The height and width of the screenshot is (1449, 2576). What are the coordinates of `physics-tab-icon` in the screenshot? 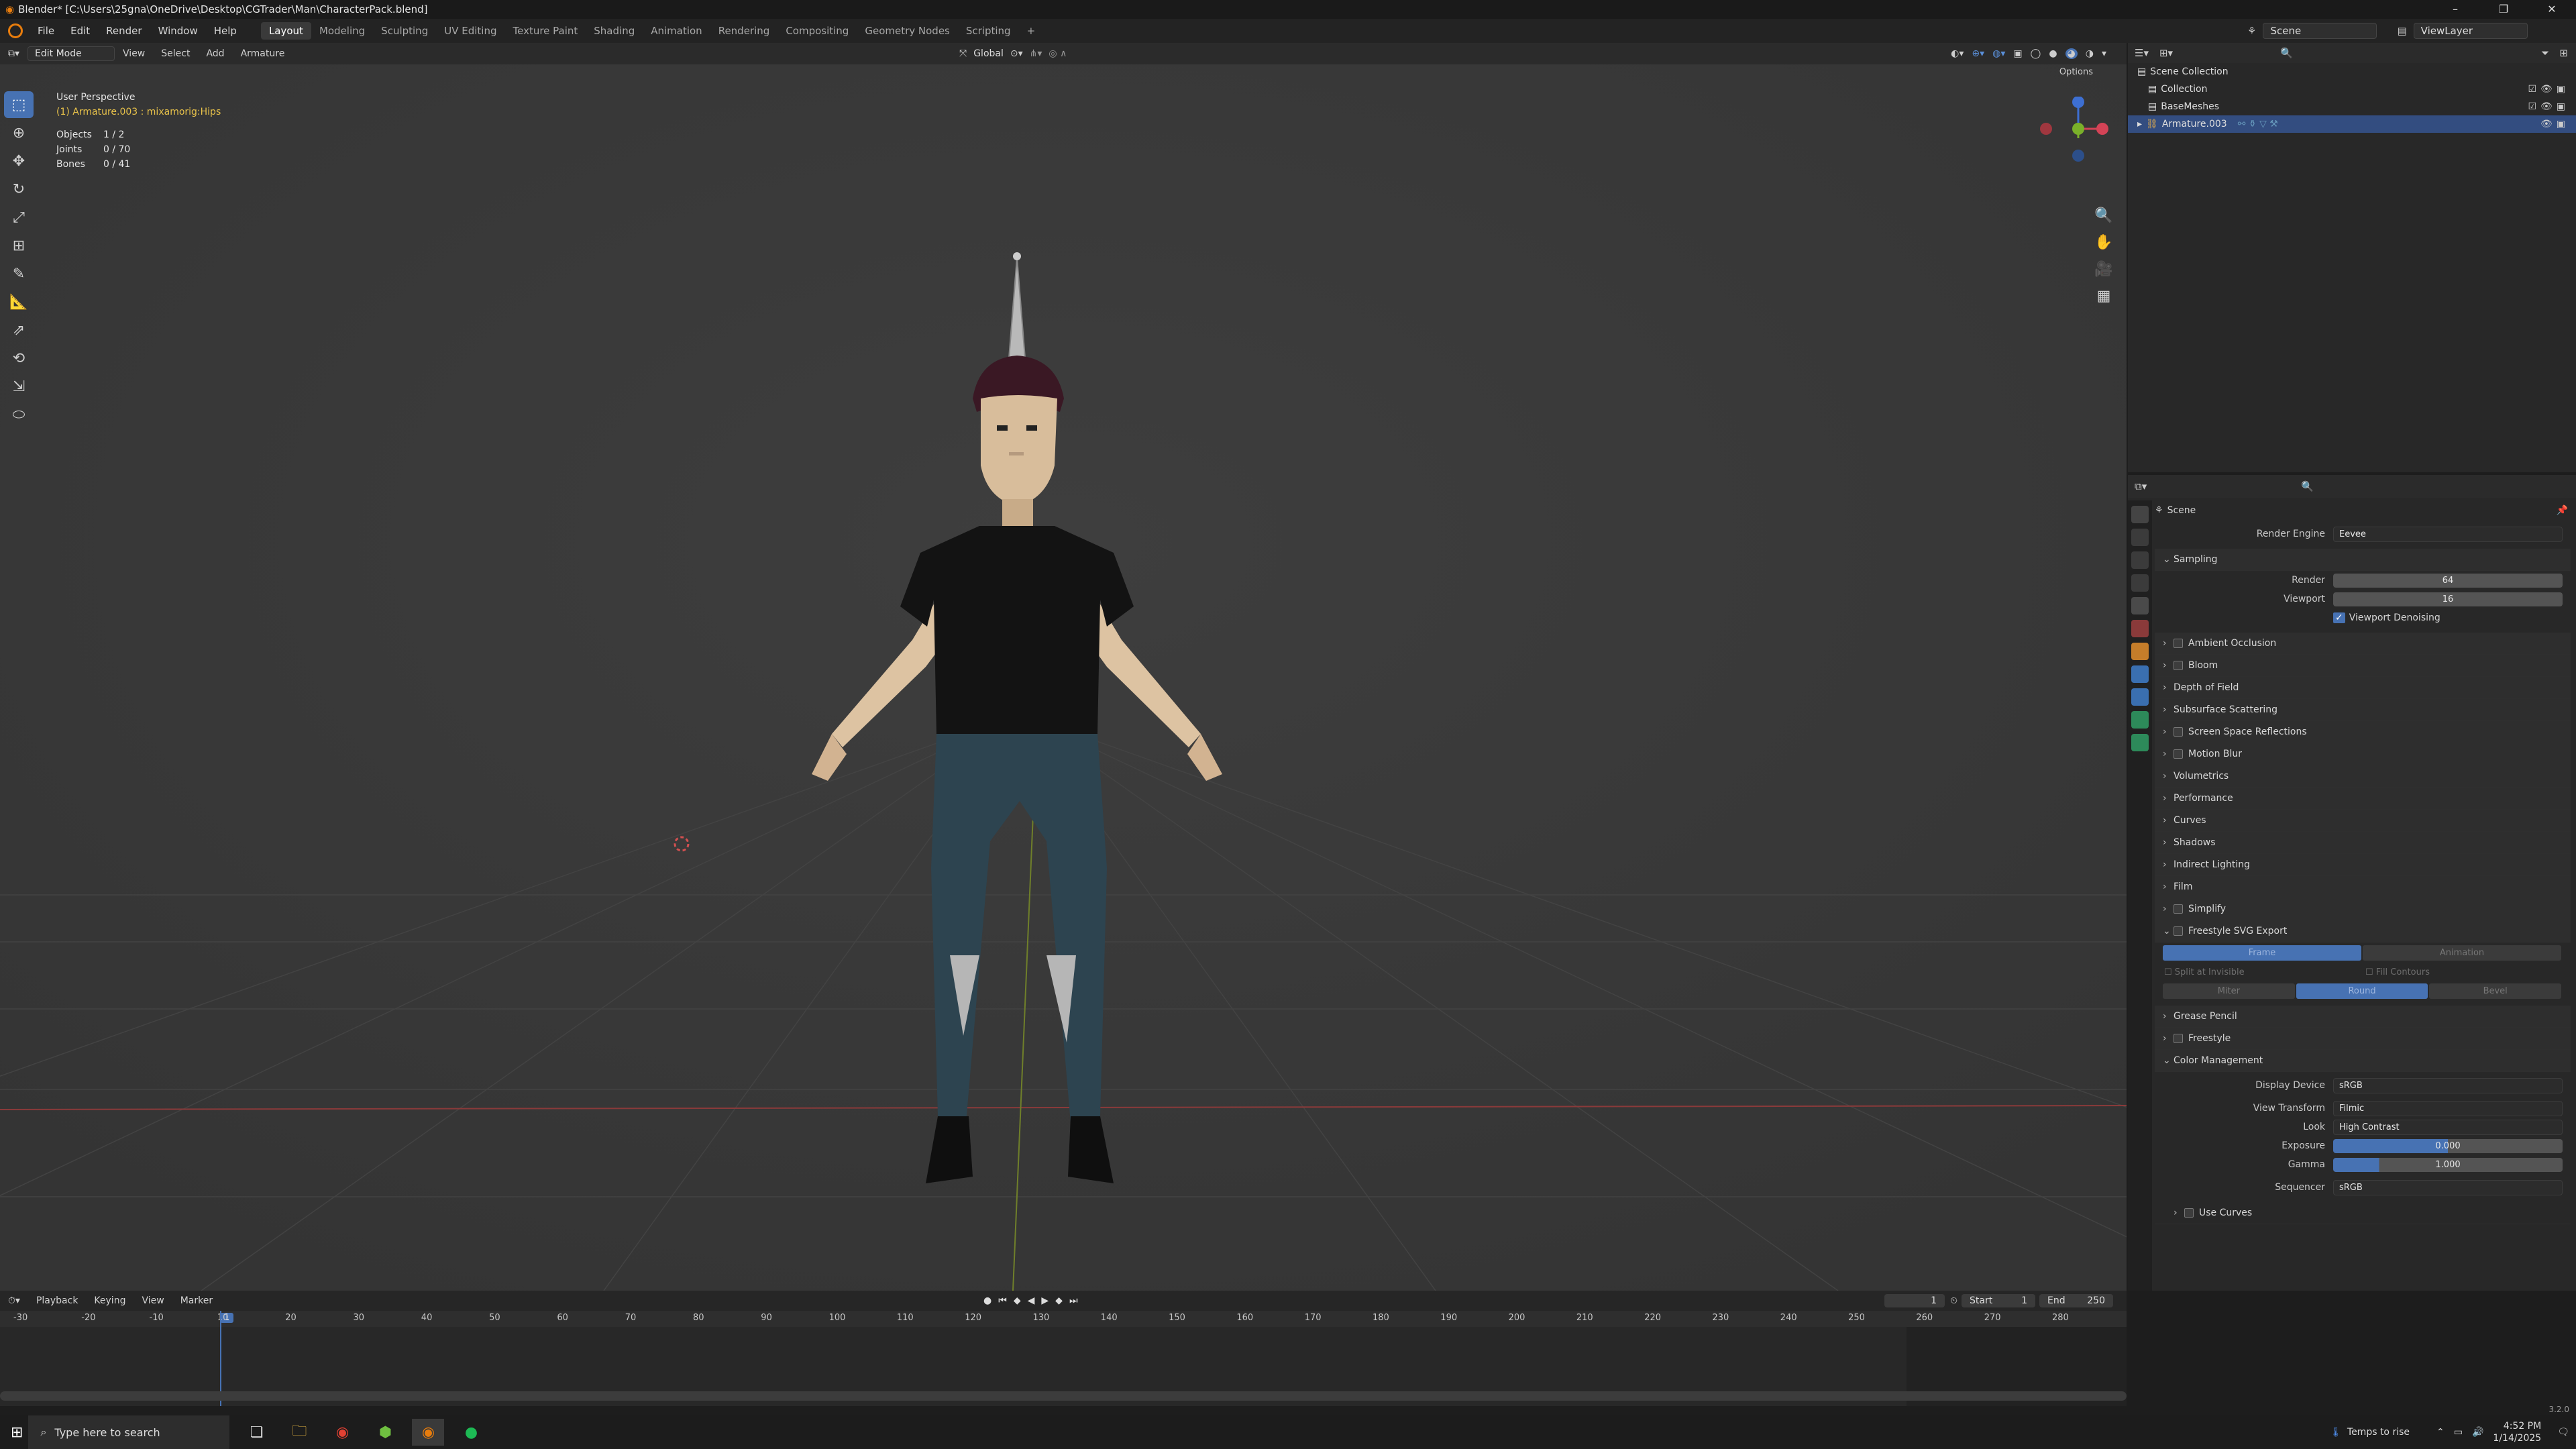 It's located at (2140, 674).